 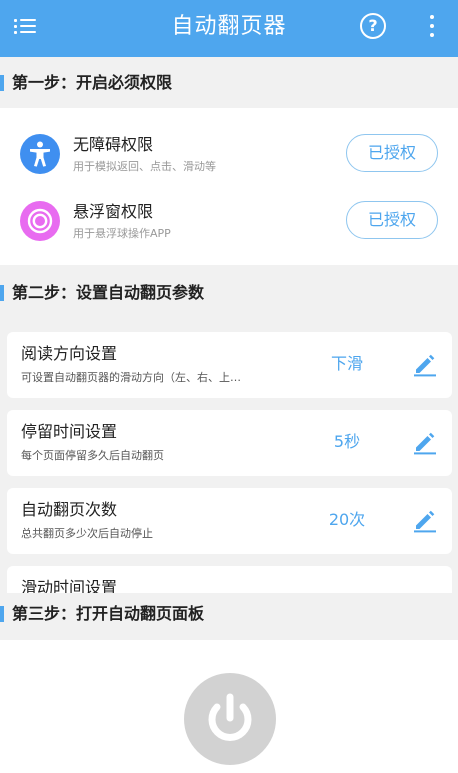 What do you see at coordinates (229, 443) in the screenshot?
I see `dwell-time-setting: 停留时间设置 每个页面停留多久后自动翻页 5秒` at bounding box center [229, 443].